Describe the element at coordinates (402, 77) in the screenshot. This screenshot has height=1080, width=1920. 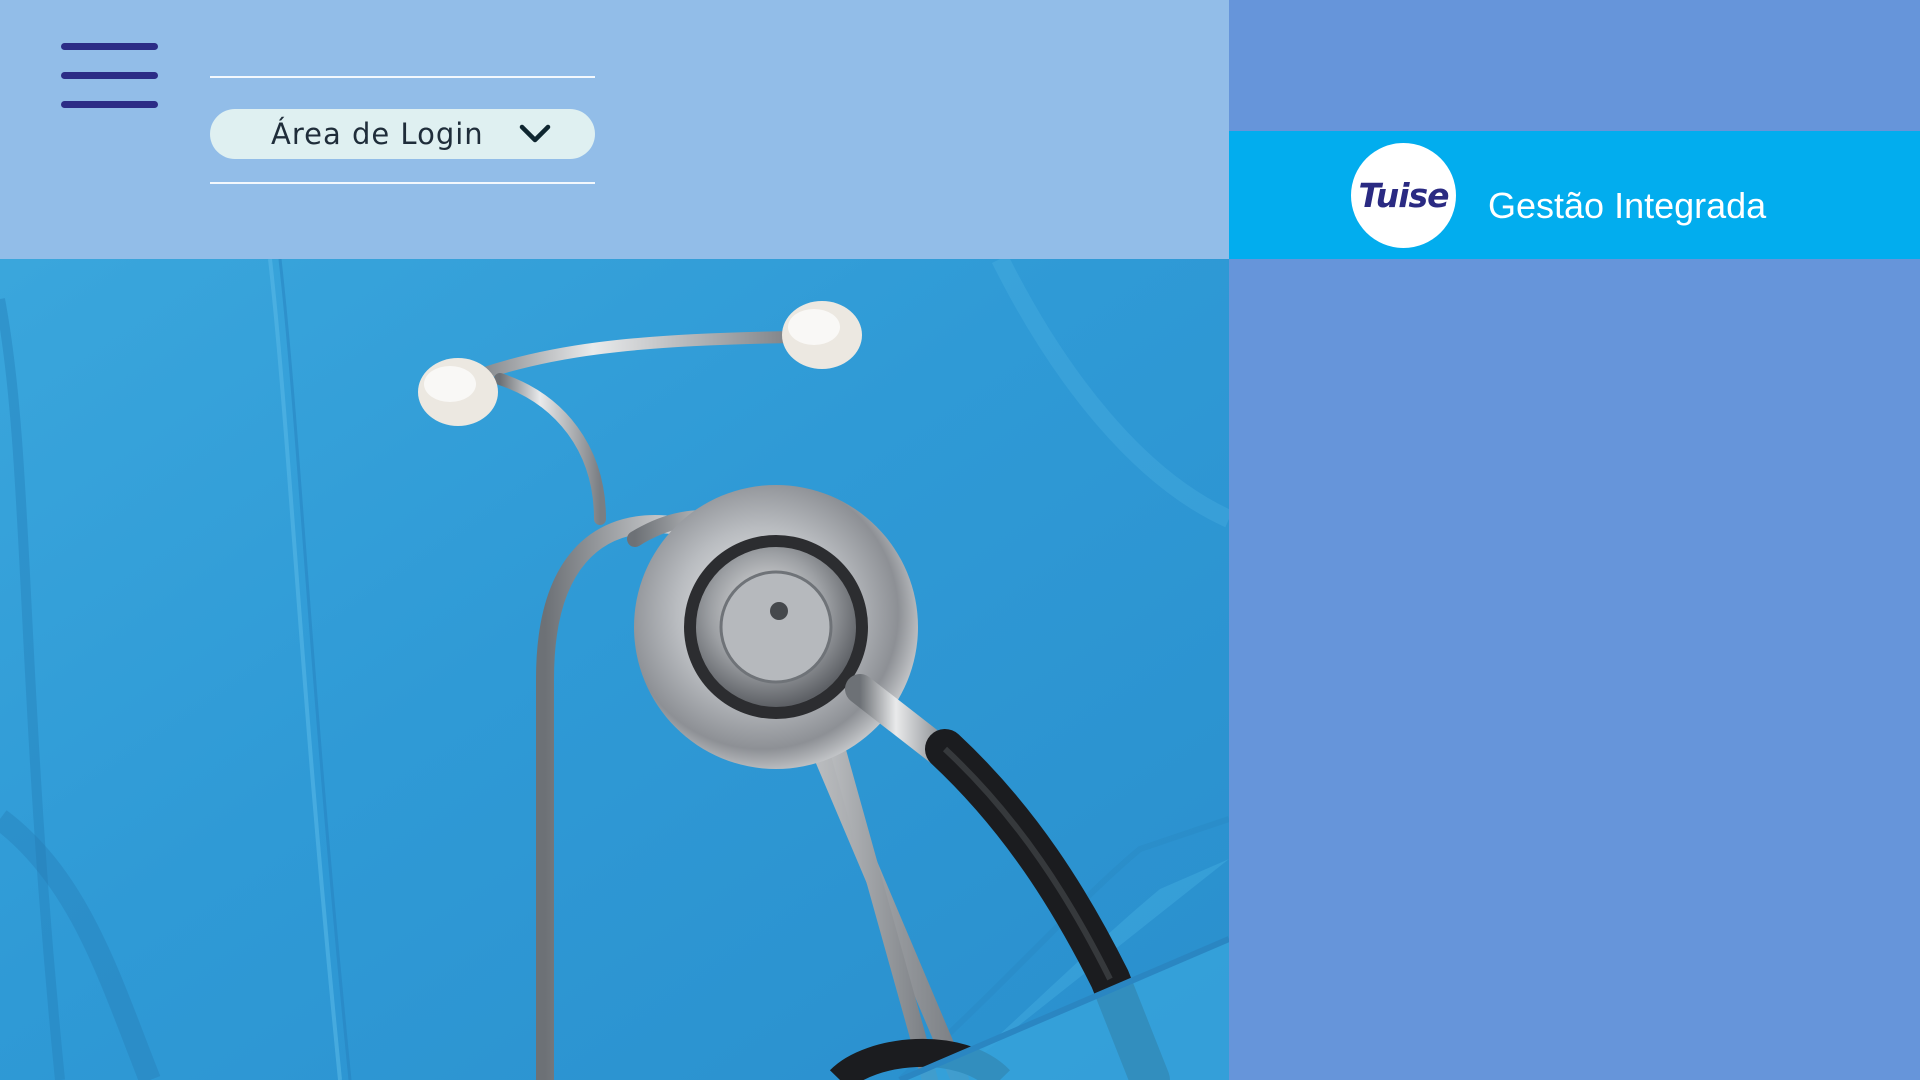
I see `divider-top` at that location.